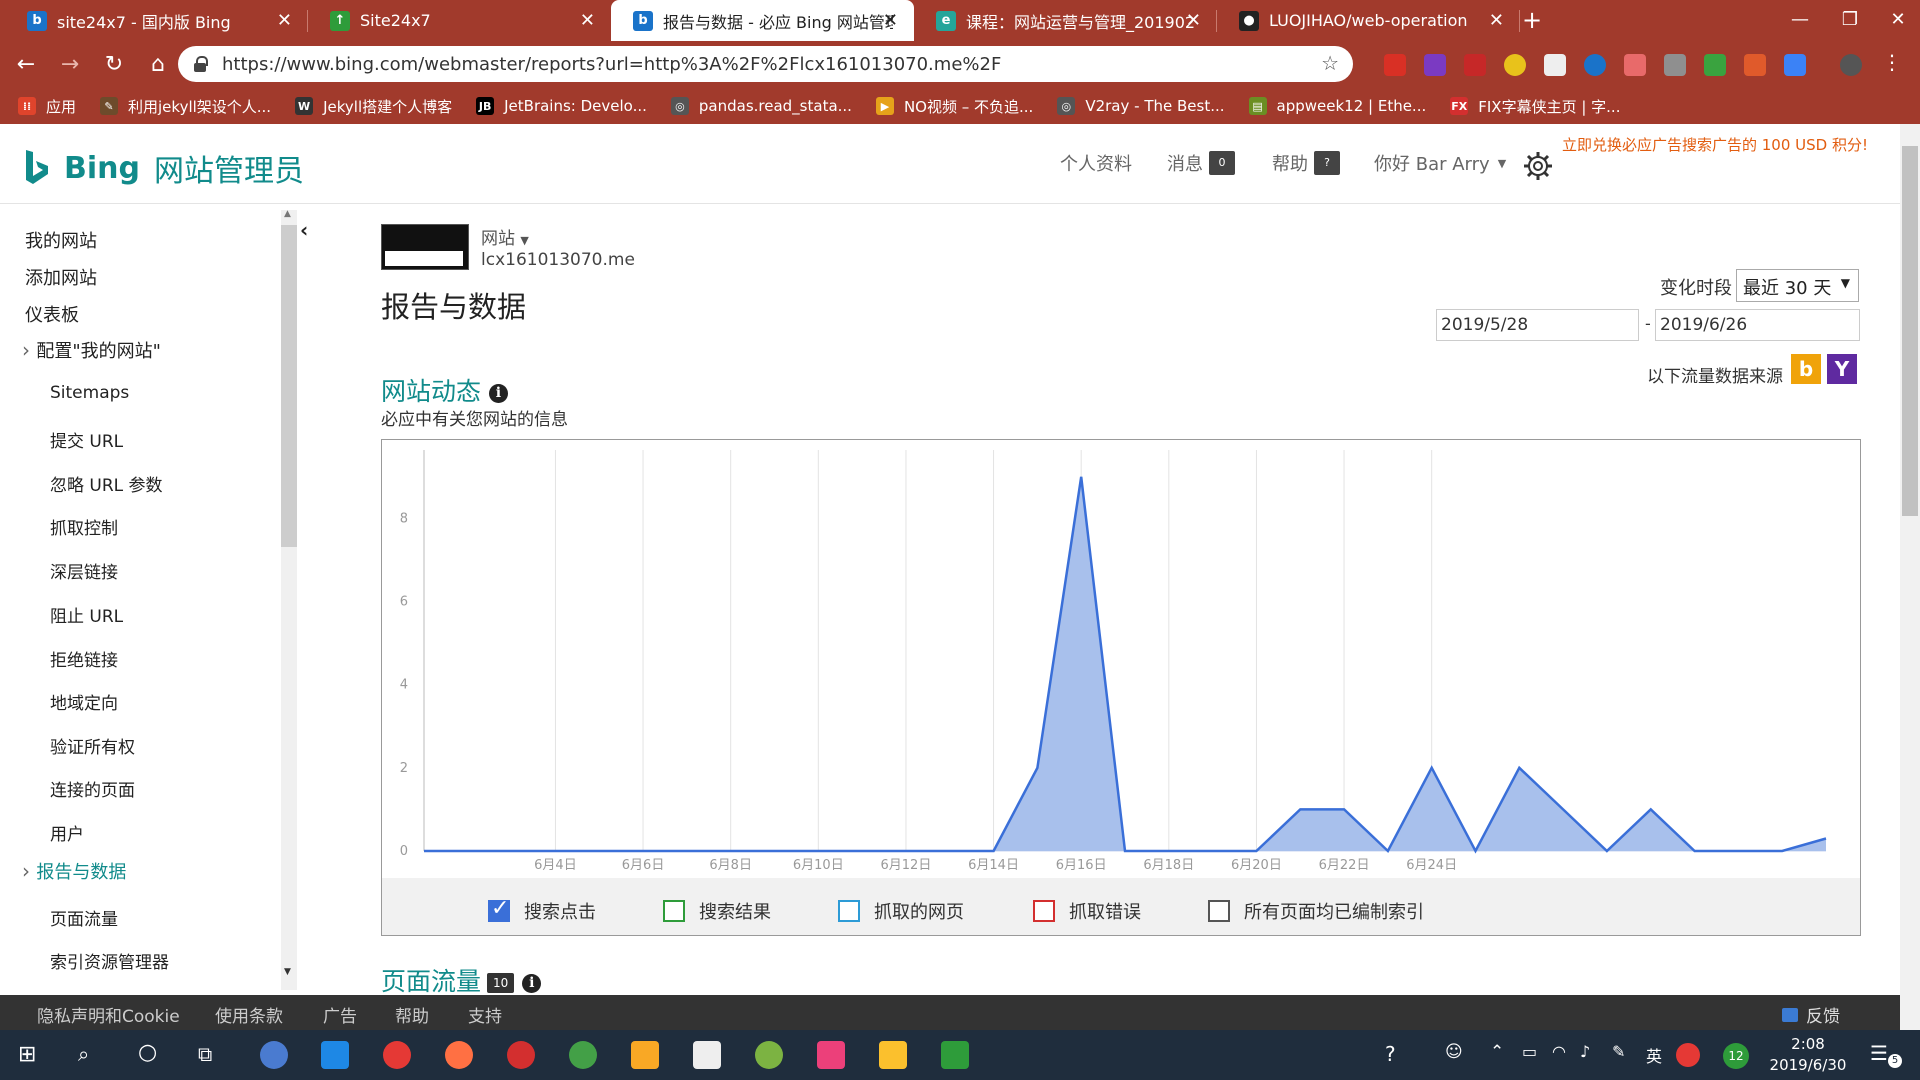  Describe the element at coordinates (92, 745) in the screenshot. I see `sidebar-item: 验证所有权` at that location.